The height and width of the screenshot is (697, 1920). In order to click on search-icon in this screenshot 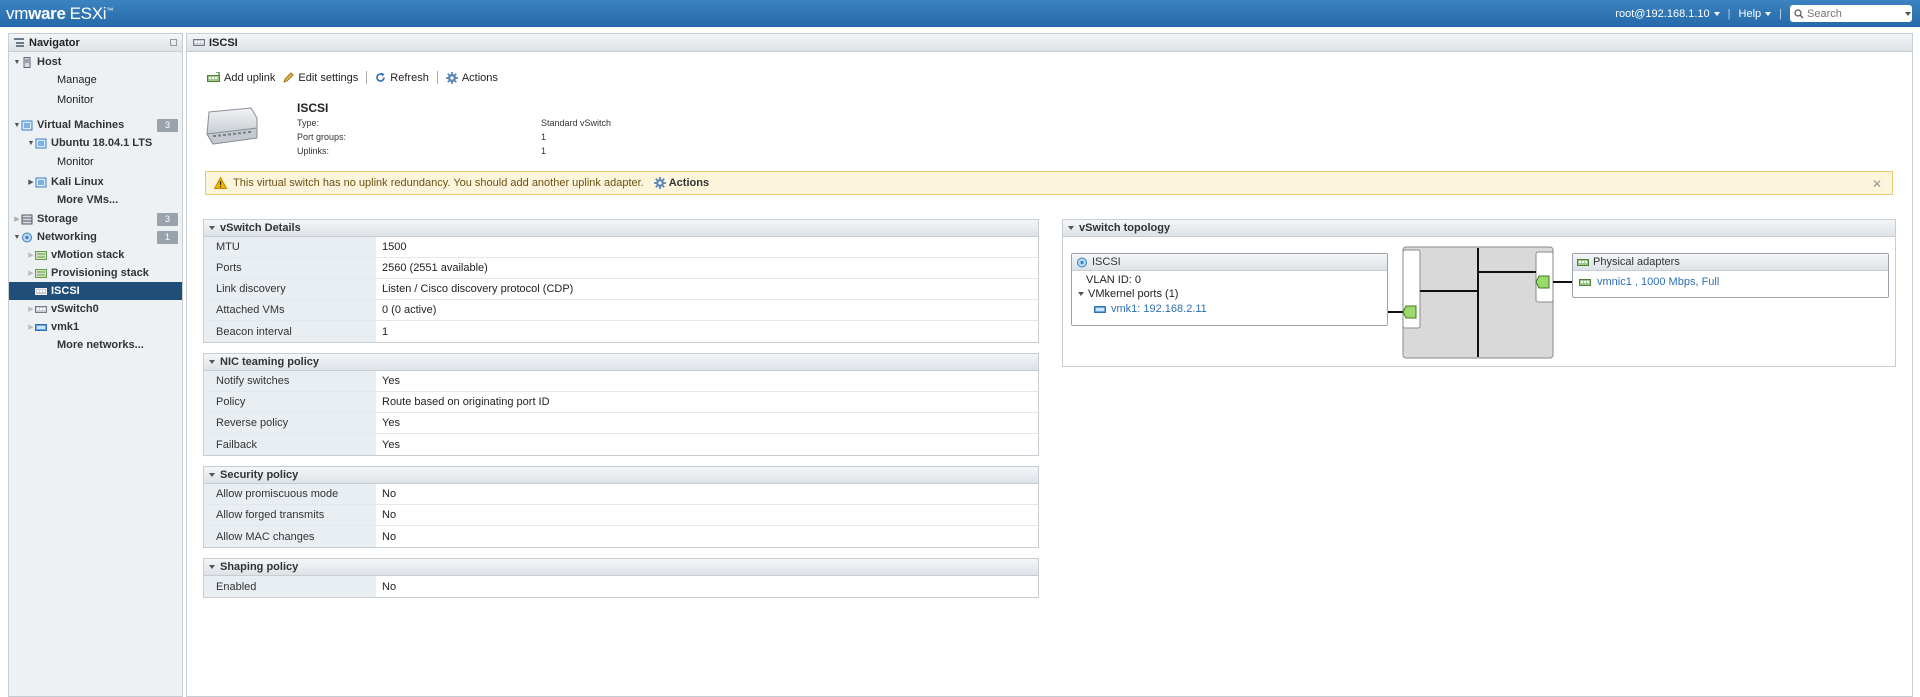, I will do `click(1799, 13)`.